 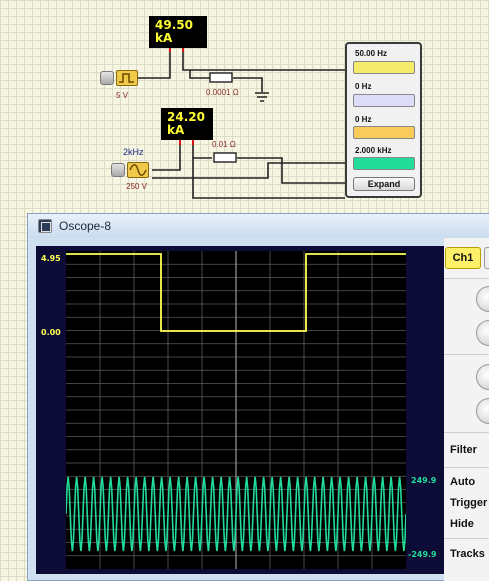 What do you see at coordinates (133, 152) in the screenshot?
I see `sine-source-frequency-label: 2kHz` at bounding box center [133, 152].